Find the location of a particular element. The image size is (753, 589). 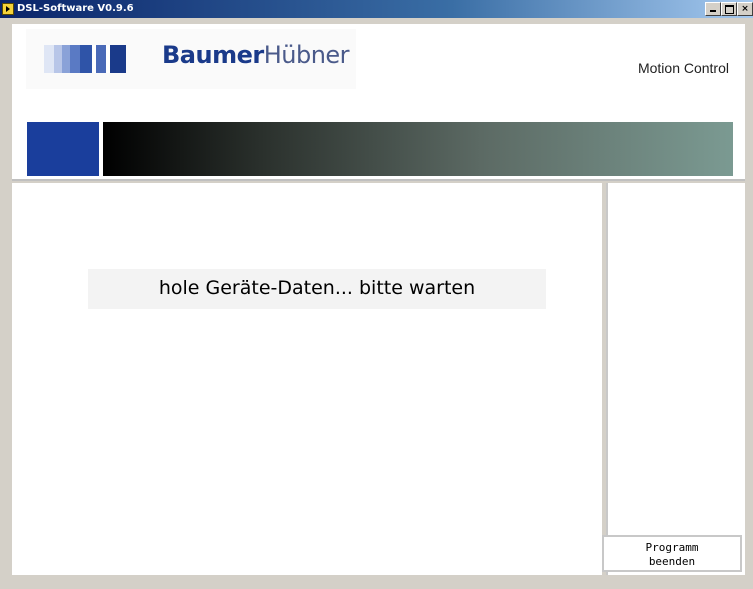

maximize-icon is located at coordinates (729, 9).